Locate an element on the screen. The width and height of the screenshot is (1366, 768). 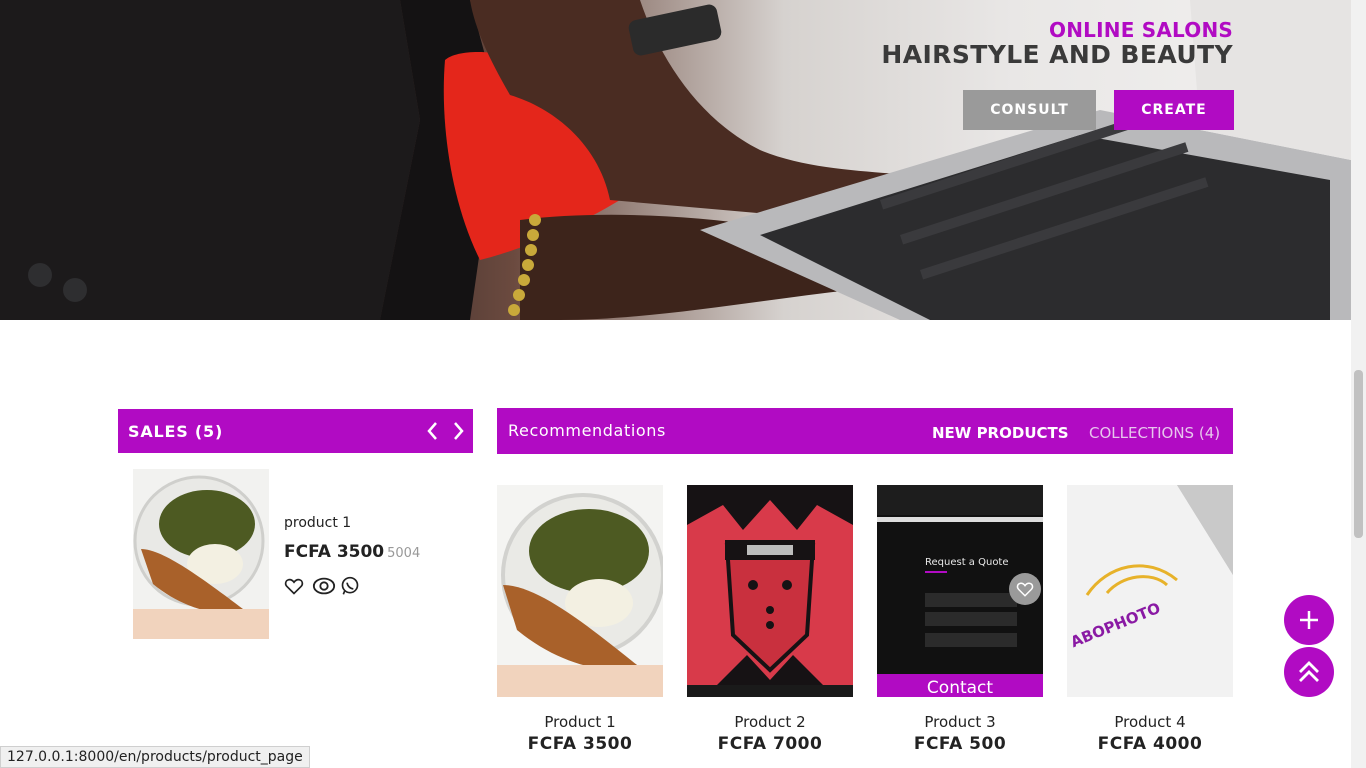
product-price: FCFA 7000 is located at coordinates (770, 744).